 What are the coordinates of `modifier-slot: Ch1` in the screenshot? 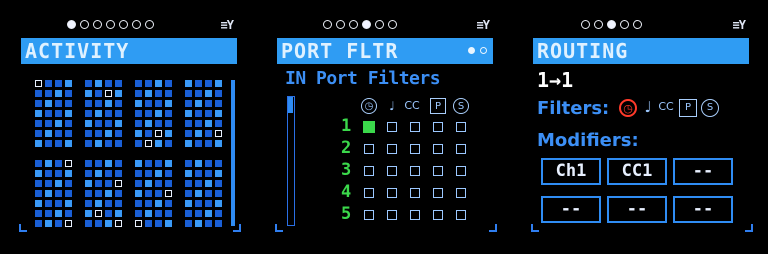 It's located at (571, 171).